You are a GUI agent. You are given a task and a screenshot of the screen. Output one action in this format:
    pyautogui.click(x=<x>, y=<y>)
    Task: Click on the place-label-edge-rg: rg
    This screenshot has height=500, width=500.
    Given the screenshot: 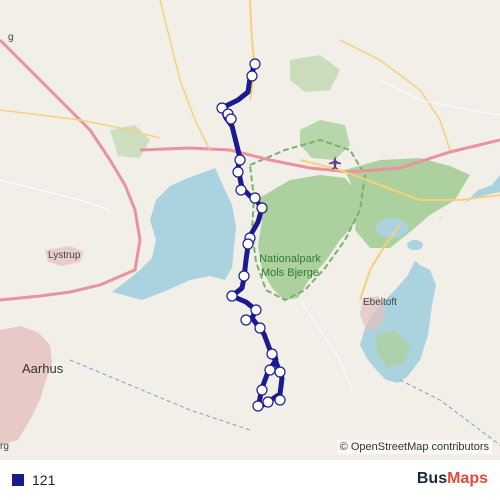 What is the action you would take?
    pyautogui.click(x=4, y=446)
    